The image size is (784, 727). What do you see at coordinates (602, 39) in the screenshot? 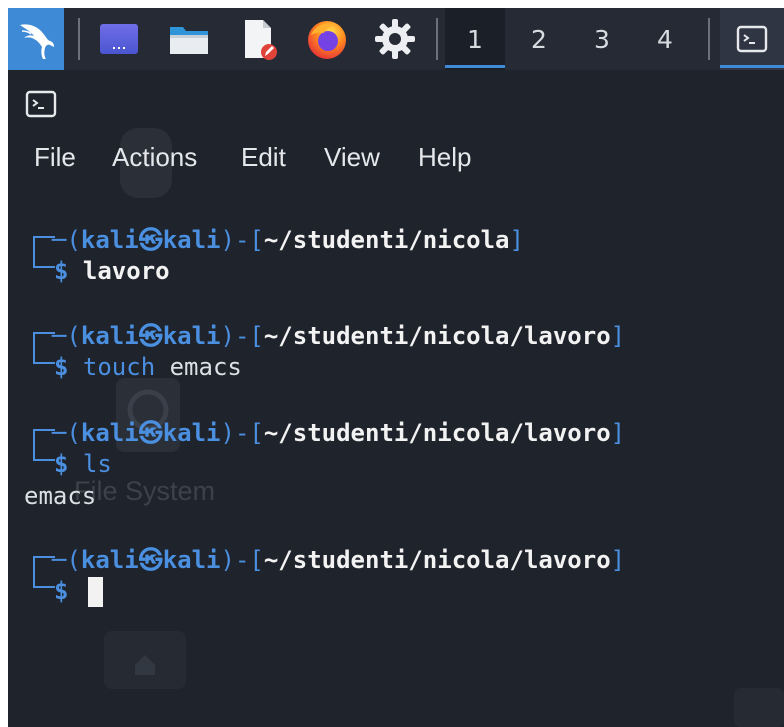
I see `workspace-3-button: 3` at bounding box center [602, 39].